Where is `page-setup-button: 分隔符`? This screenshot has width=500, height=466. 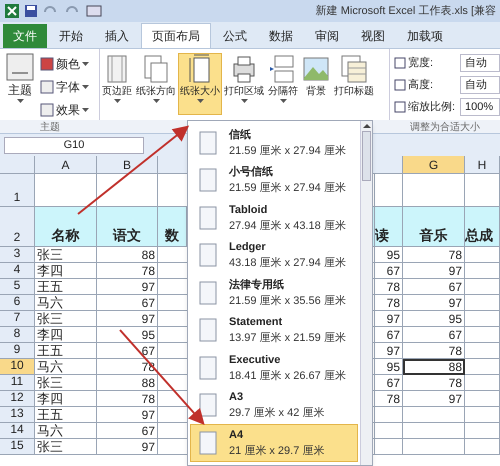 page-setup-button: 分隔符 is located at coordinates (283, 84).